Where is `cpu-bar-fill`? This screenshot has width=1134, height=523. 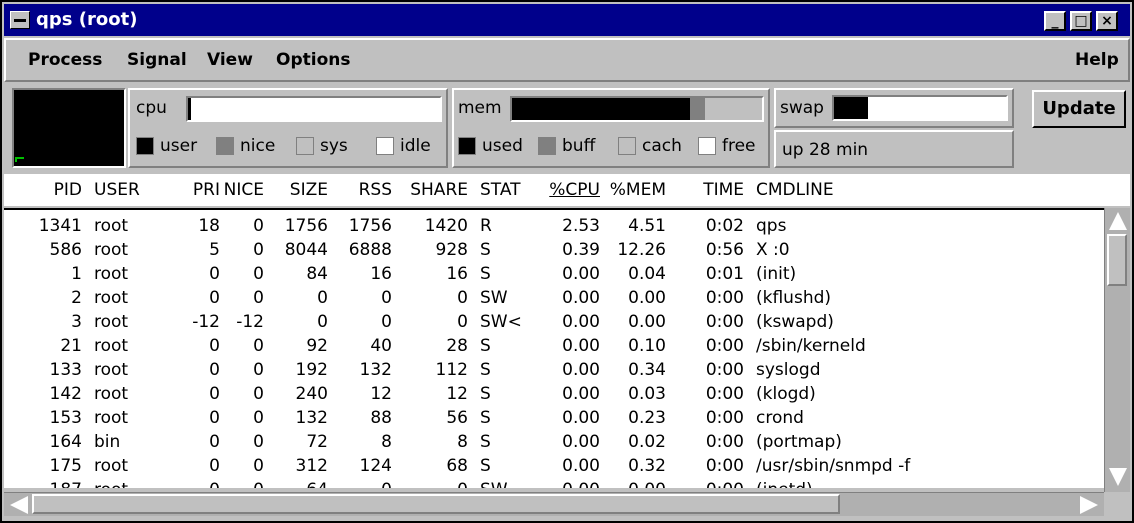
cpu-bar-fill is located at coordinates (189, 109).